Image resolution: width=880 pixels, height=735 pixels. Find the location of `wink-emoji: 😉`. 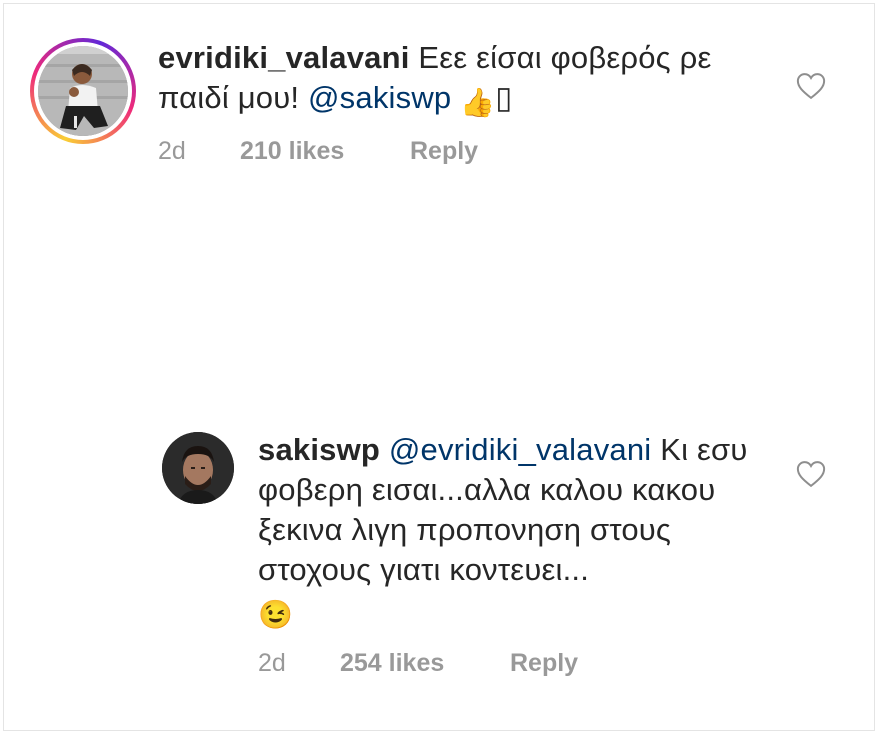

wink-emoji: 😉 is located at coordinates (276, 614).